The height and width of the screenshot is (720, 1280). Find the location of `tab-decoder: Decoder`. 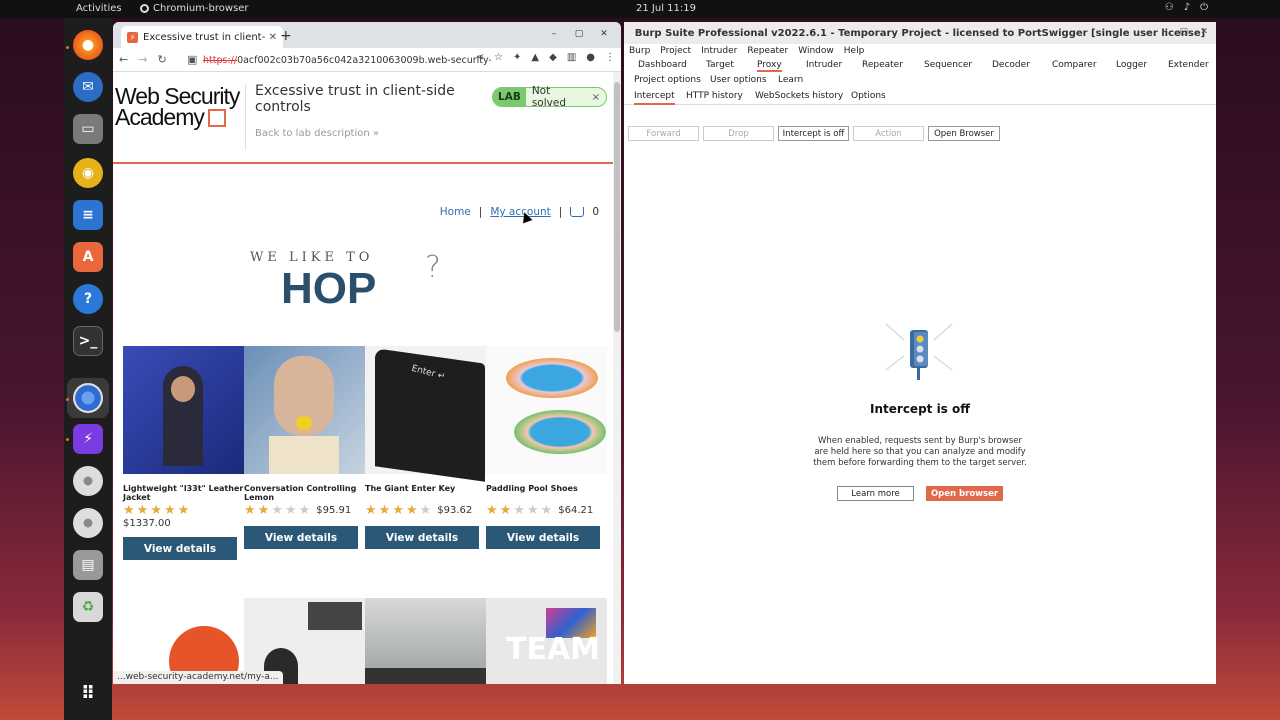

tab-decoder: Decoder is located at coordinates (1011, 65).